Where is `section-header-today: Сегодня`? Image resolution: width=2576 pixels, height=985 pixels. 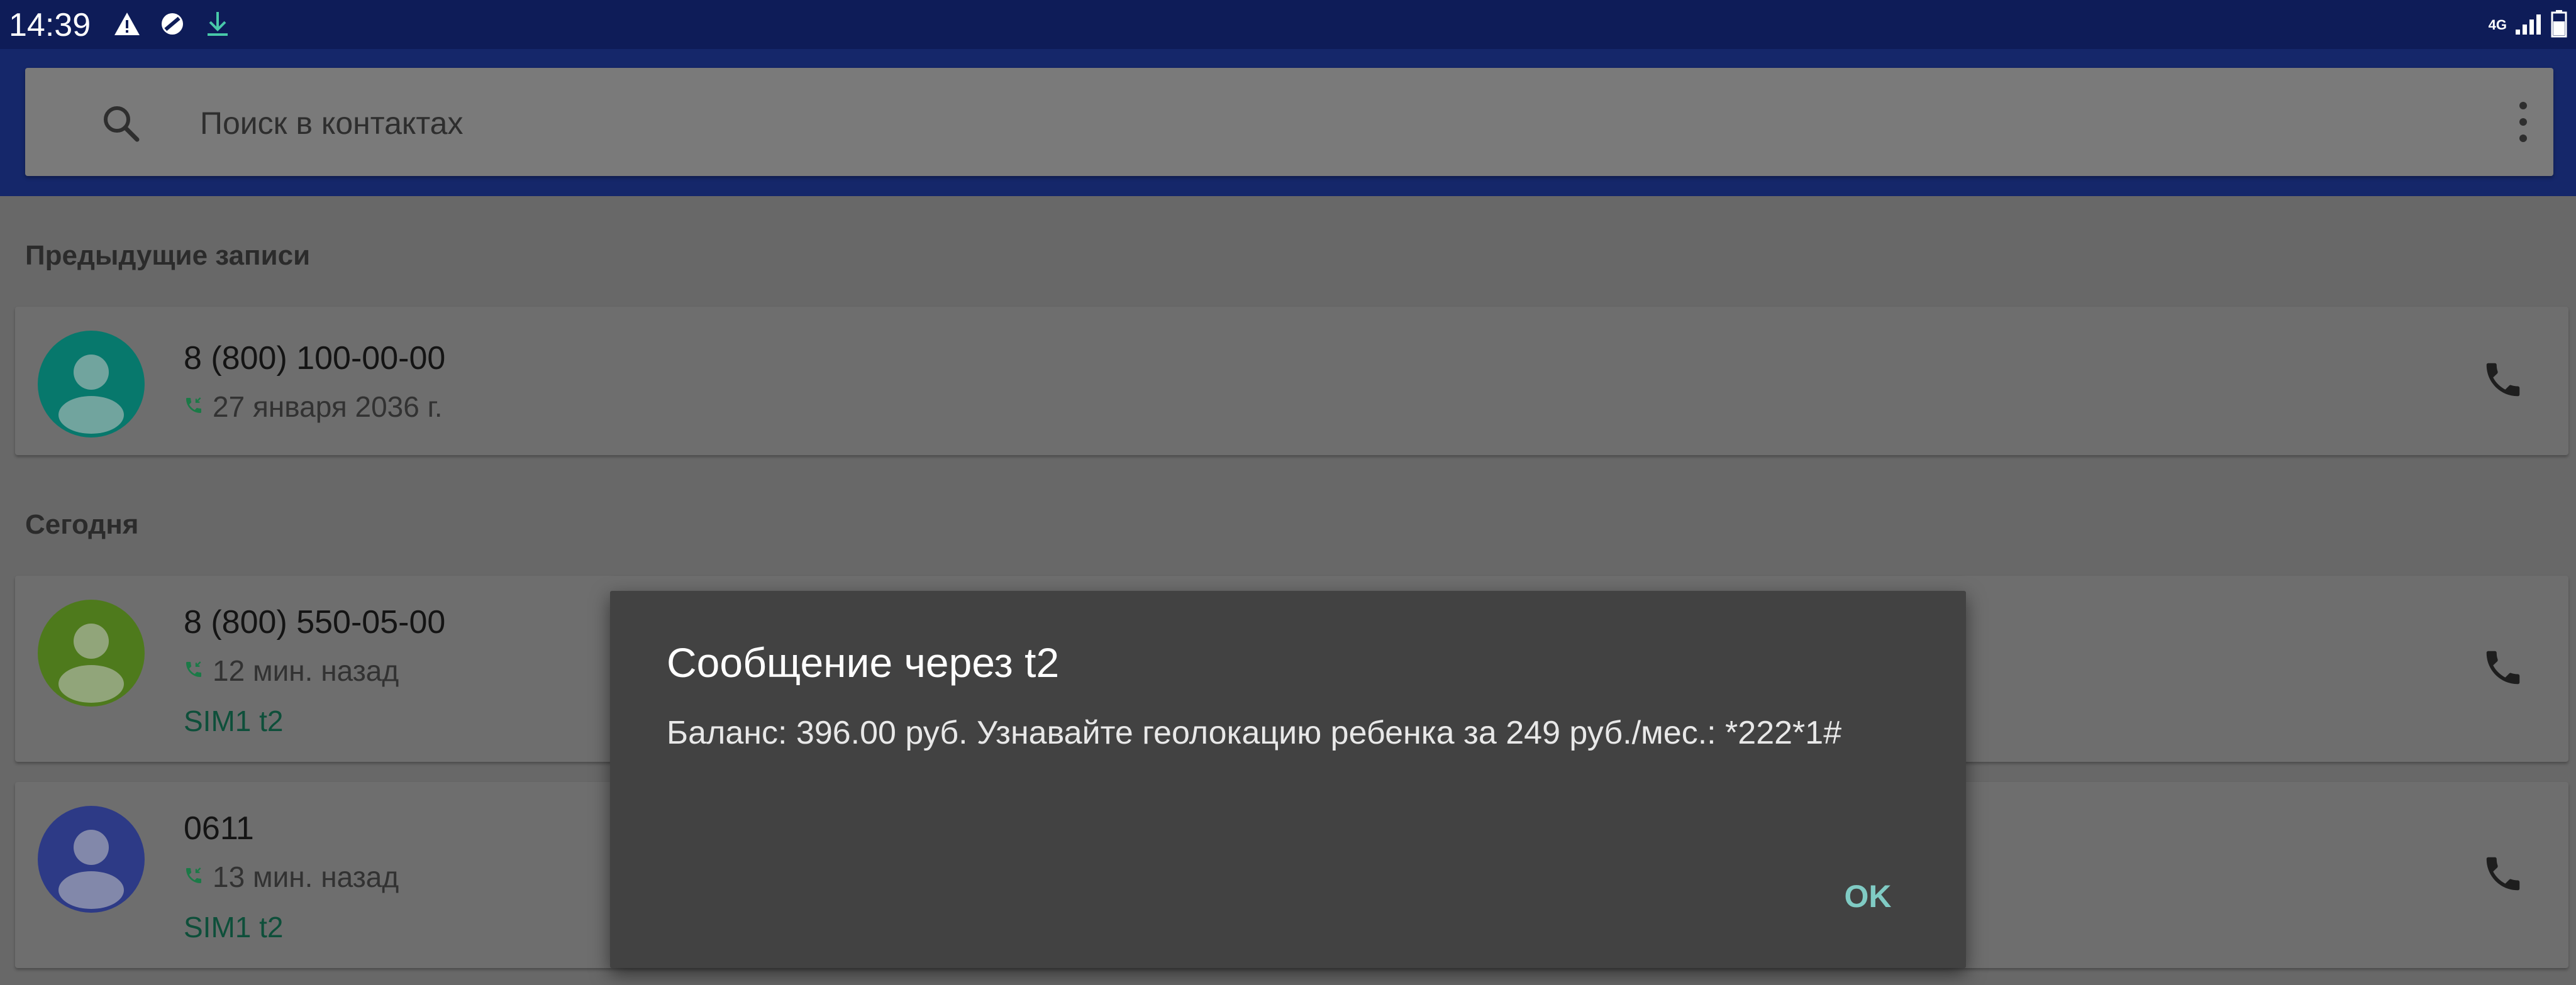
section-header-today: Сегодня is located at coordinates (82, 524).